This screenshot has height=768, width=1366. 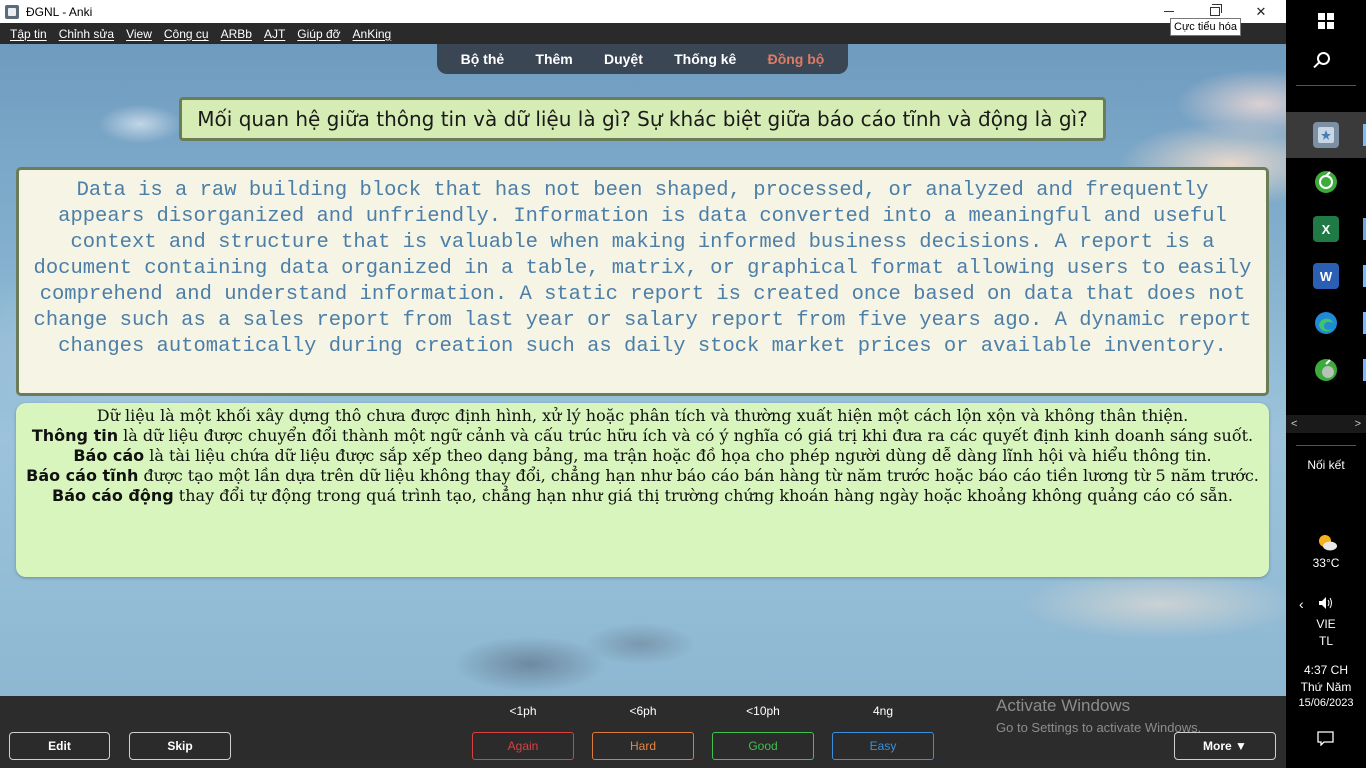 I want to click on term-information: Thông tin, so click(x=75, y=435).